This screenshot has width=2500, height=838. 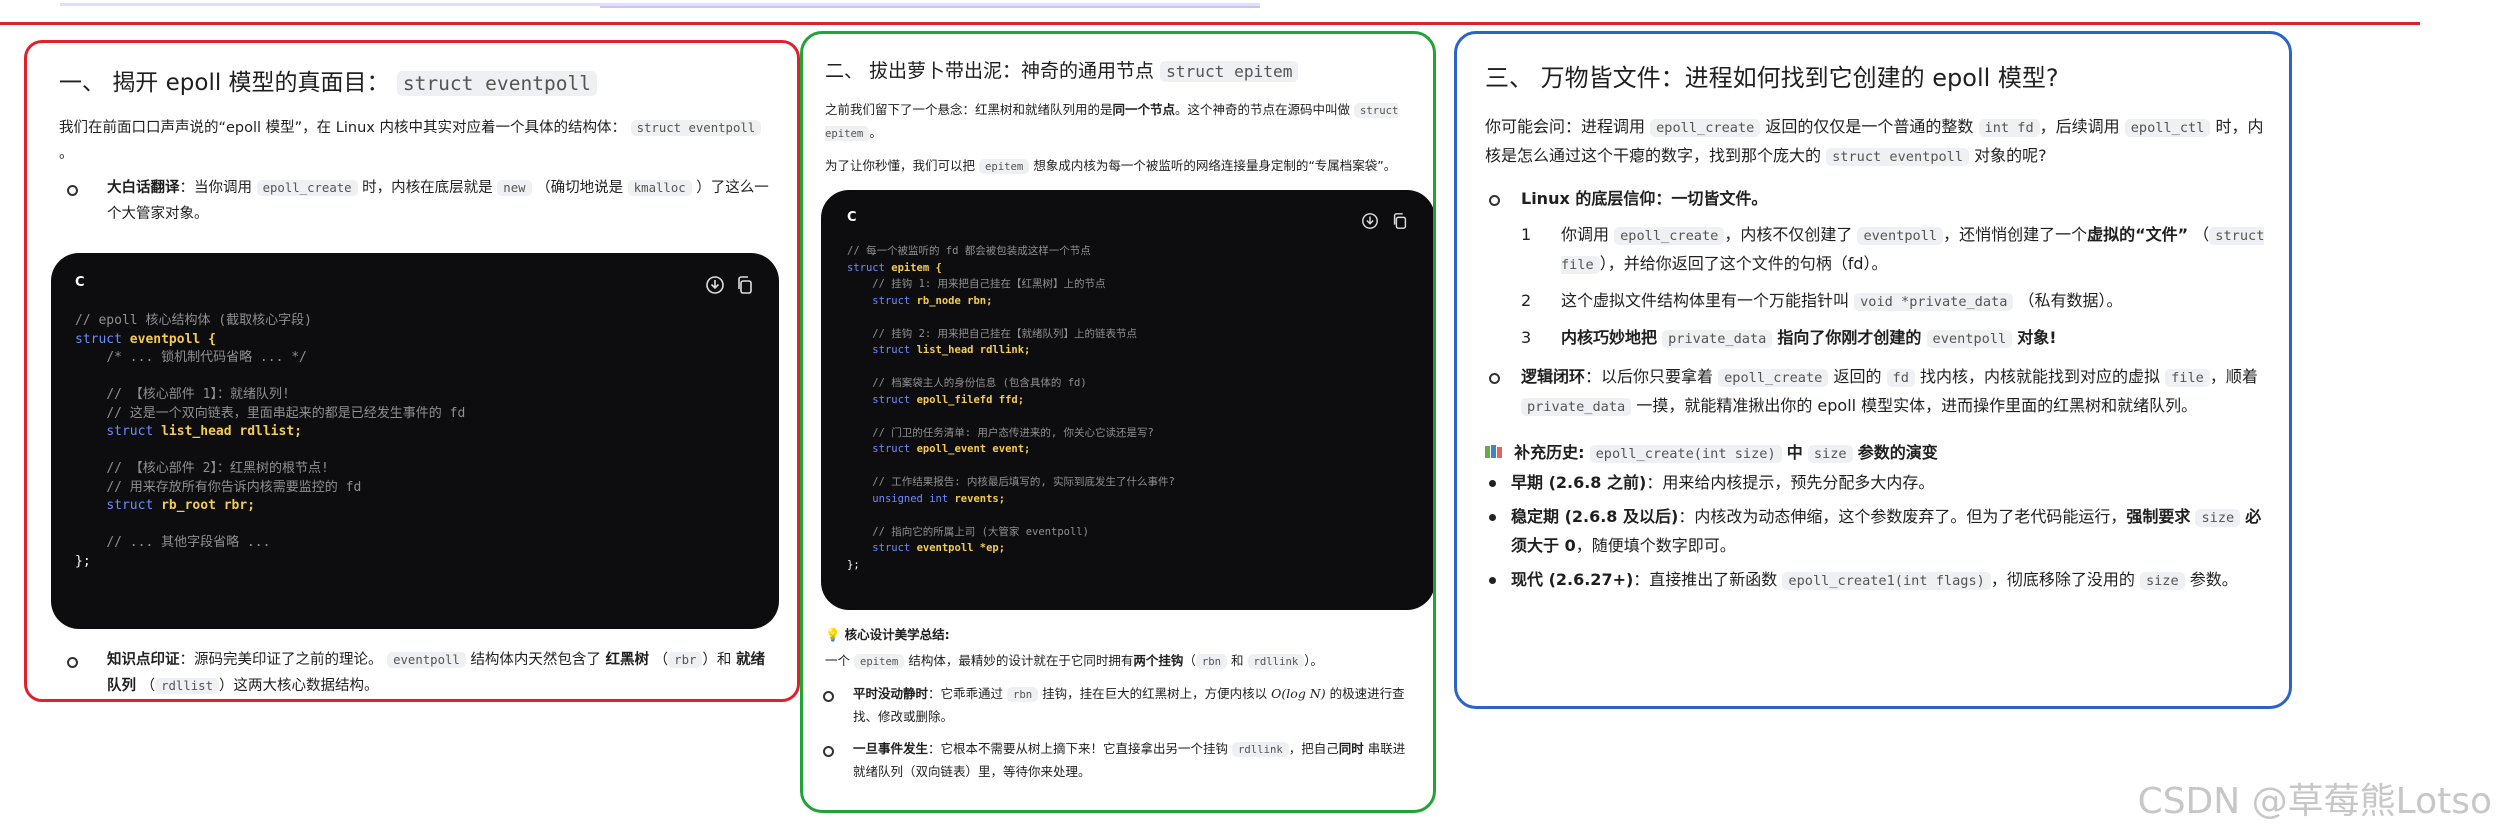 What do you see at coordinates (198, 394) in the screenshot?
I see `code-line: // 【核心部件 1】：就绪队列!` at bounding box center [198, 394].